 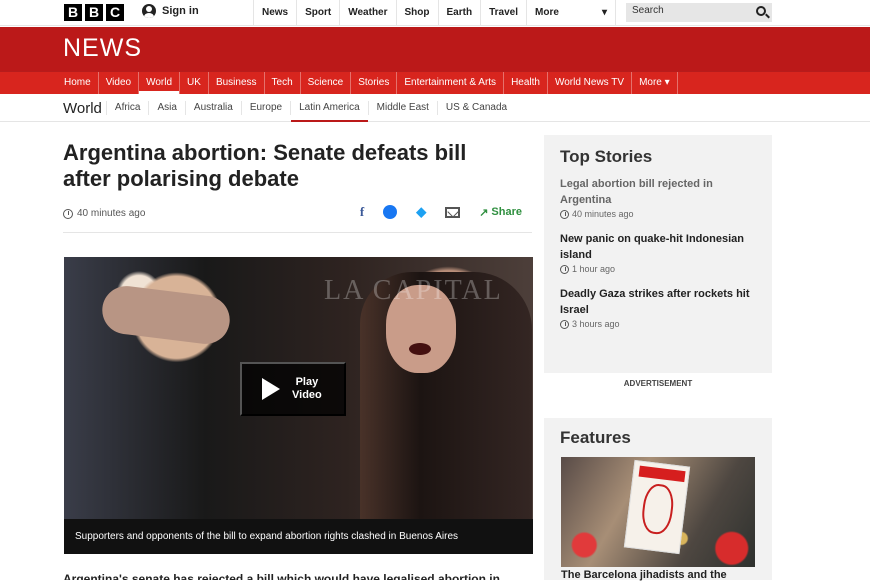 What do you see at coordinates (78, 83) in the screenshot?
I see `nav-home: Home` at bounding box center [78, 83].